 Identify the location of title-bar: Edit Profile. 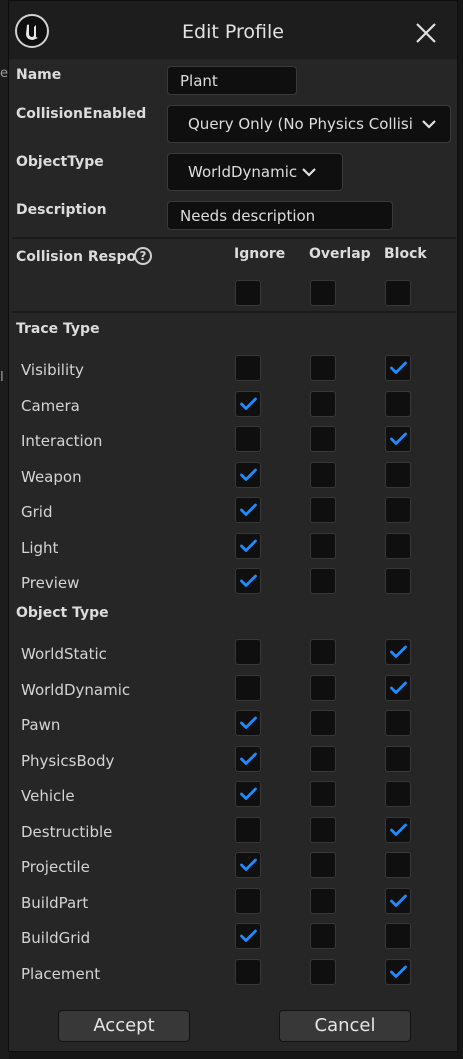
(233, 30).